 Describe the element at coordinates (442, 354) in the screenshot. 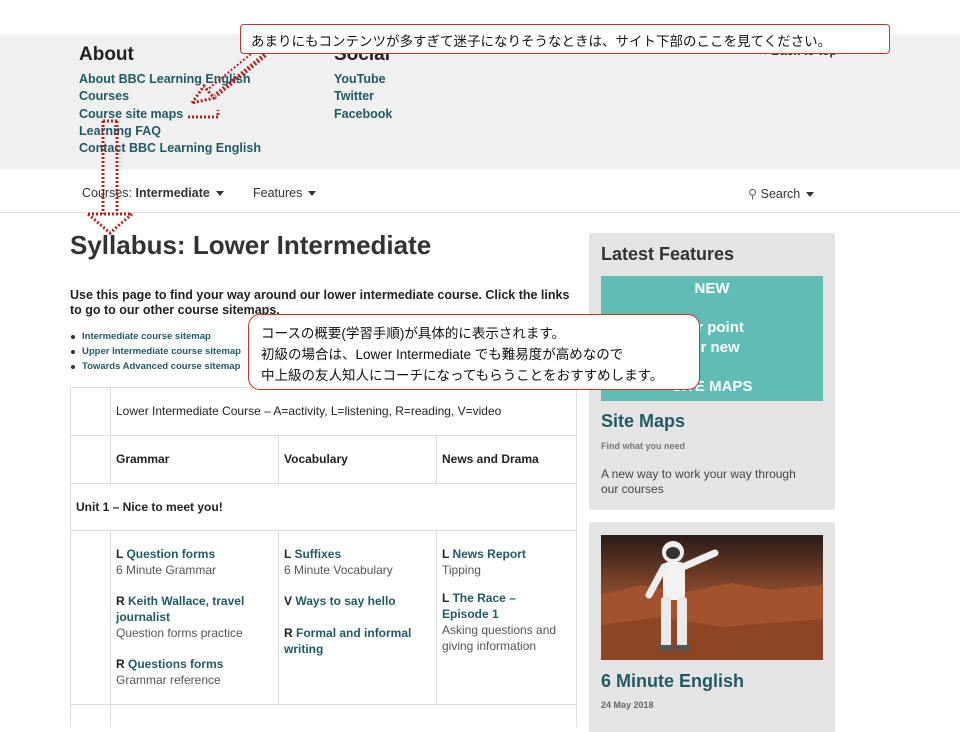

I see `callout-middle-line-2: 初級の場合は、Lower Intermediate でも難易度が高めなので` at that location.